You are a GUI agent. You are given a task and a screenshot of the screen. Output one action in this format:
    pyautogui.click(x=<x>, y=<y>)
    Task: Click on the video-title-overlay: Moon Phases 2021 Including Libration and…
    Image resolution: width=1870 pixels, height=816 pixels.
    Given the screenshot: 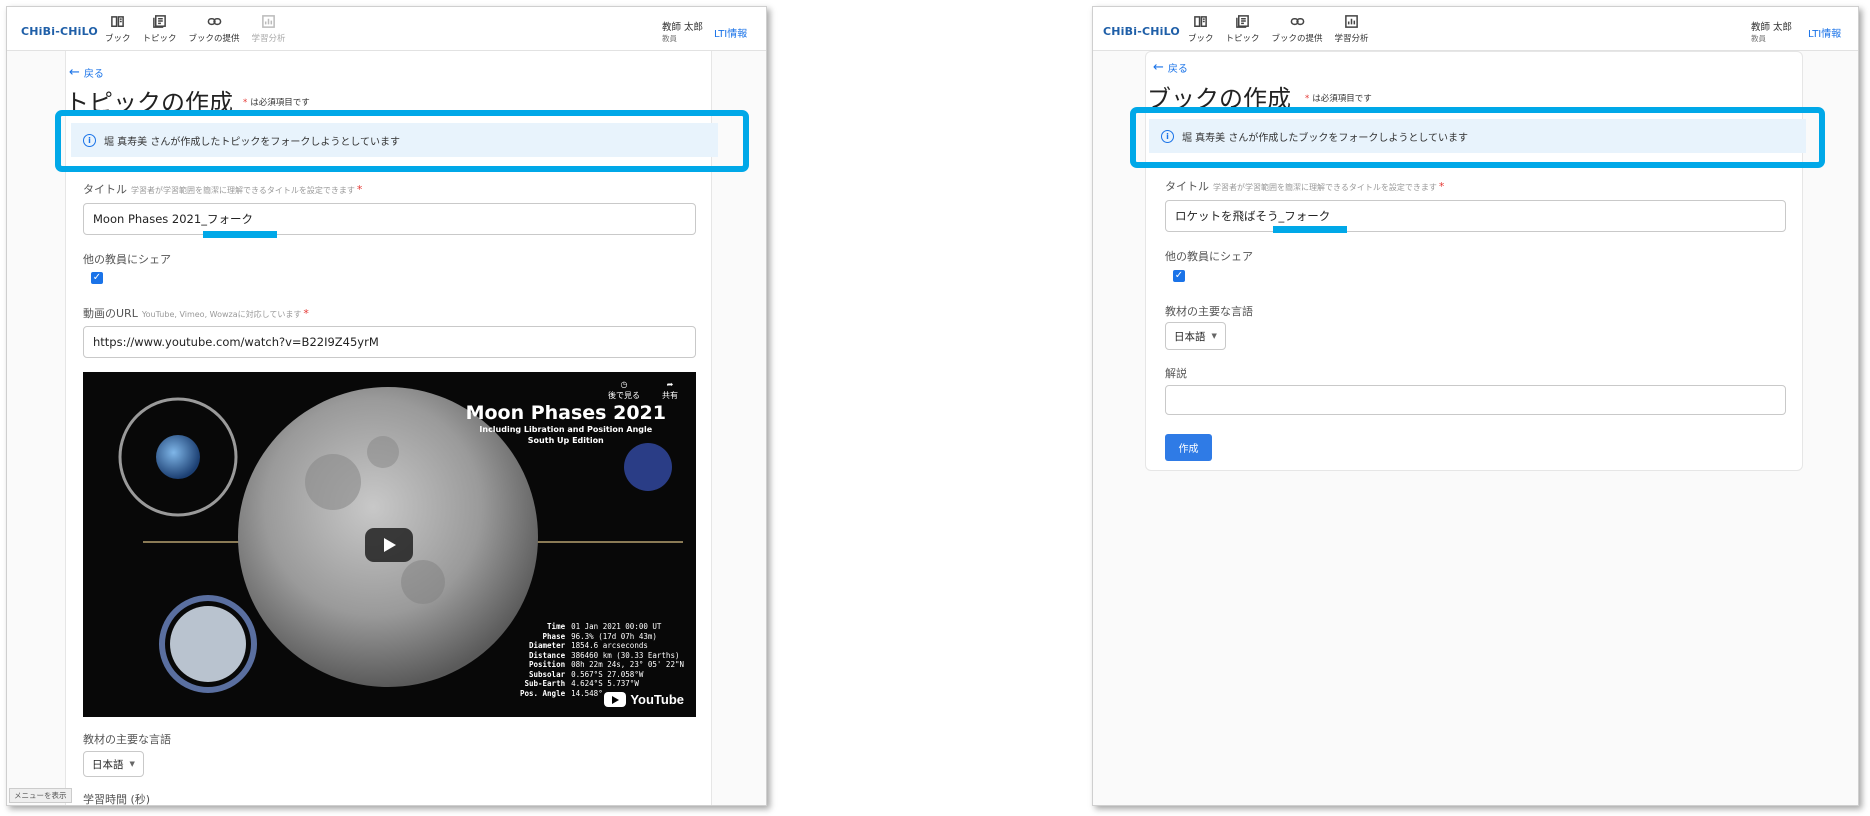 What is the action you would take?
    pyautogui.click(x=565, y=423)
    